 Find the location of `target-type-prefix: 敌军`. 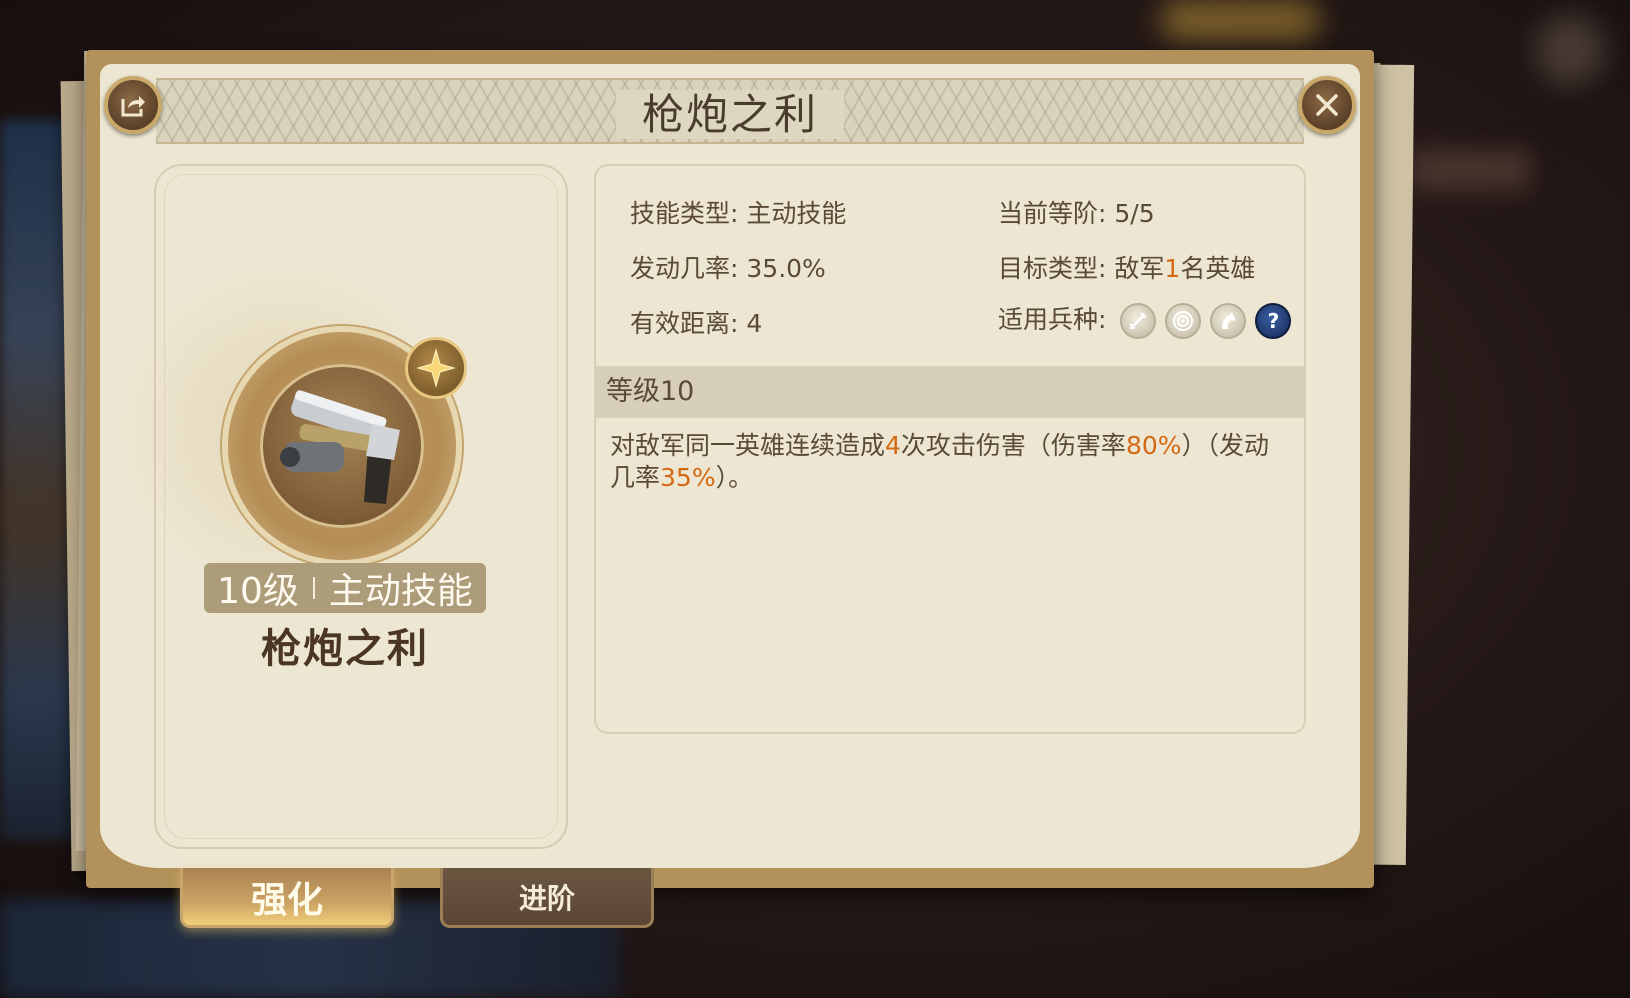

target-type-prefix: 敌军 is located at coordinates (1139, 268).